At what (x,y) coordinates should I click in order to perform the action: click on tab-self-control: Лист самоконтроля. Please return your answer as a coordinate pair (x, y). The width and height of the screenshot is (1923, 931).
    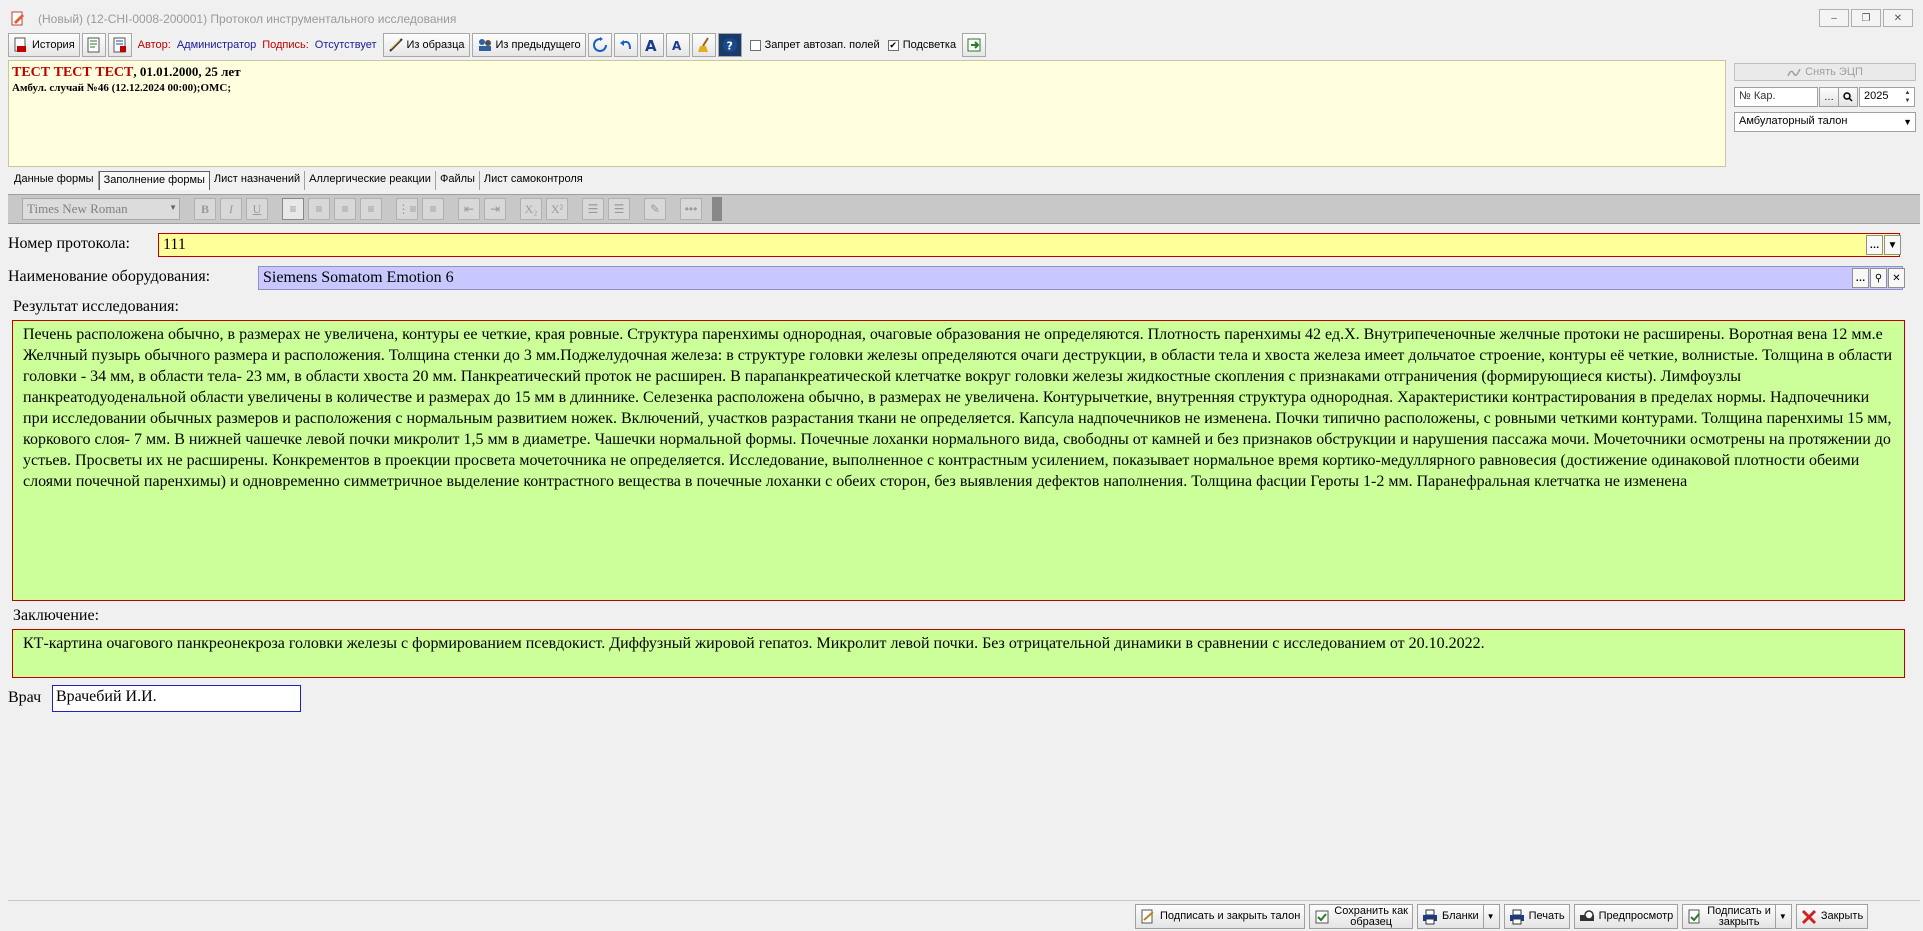
    Looking at the image, I should click on (533, 180).